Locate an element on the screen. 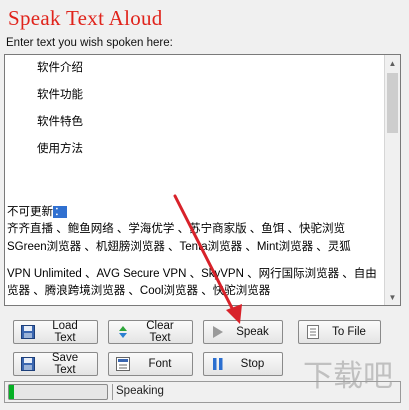  font-label: Font is located at coordinates (160, 364).